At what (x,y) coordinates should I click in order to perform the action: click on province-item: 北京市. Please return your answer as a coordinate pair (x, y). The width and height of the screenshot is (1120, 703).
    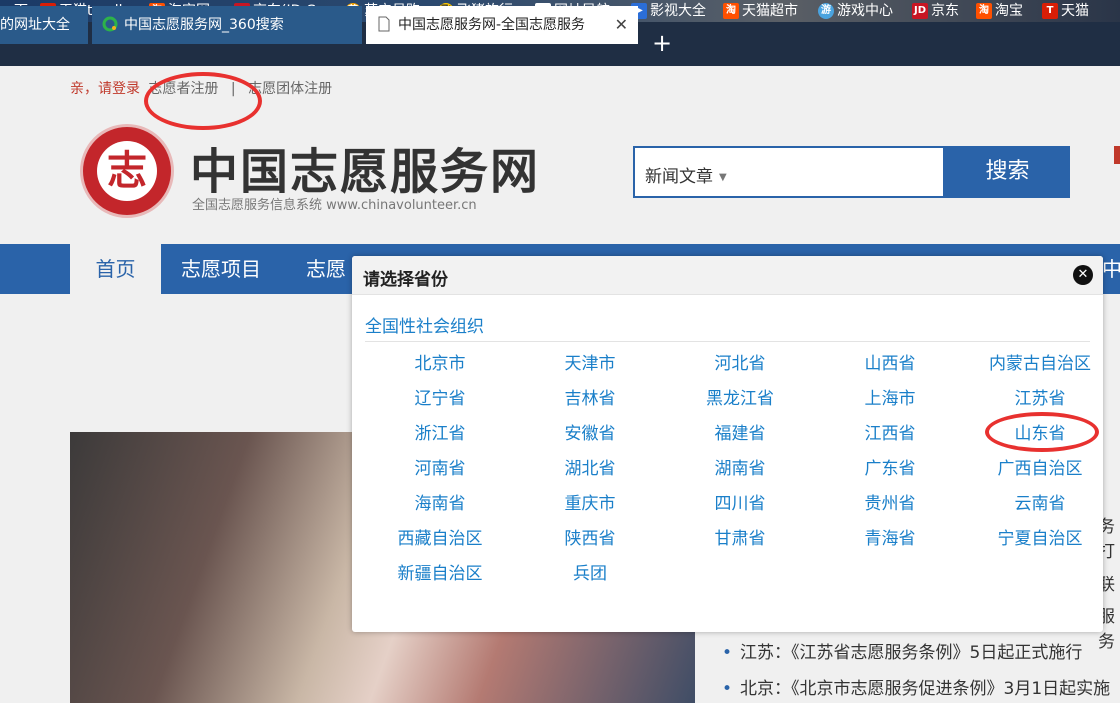
    Looking at the image, I should click on (440, 361).